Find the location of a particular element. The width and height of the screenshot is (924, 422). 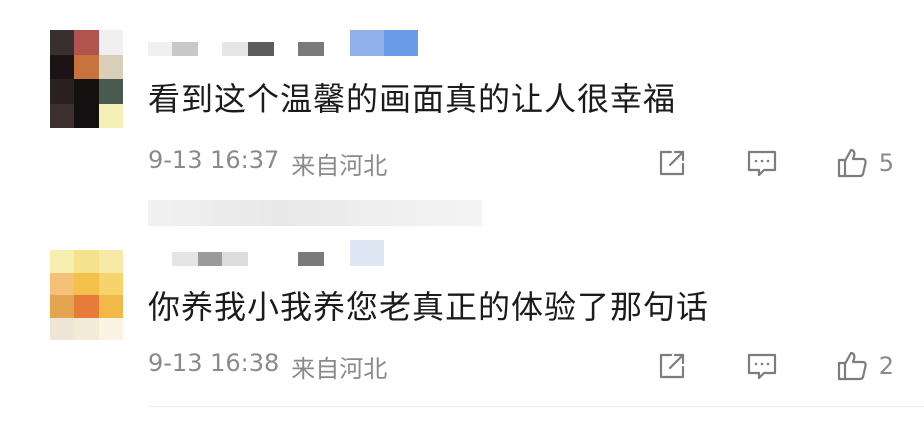

comment-meta: 9-13 16:38 来自河北 2 is located at coordinates (528, 366).